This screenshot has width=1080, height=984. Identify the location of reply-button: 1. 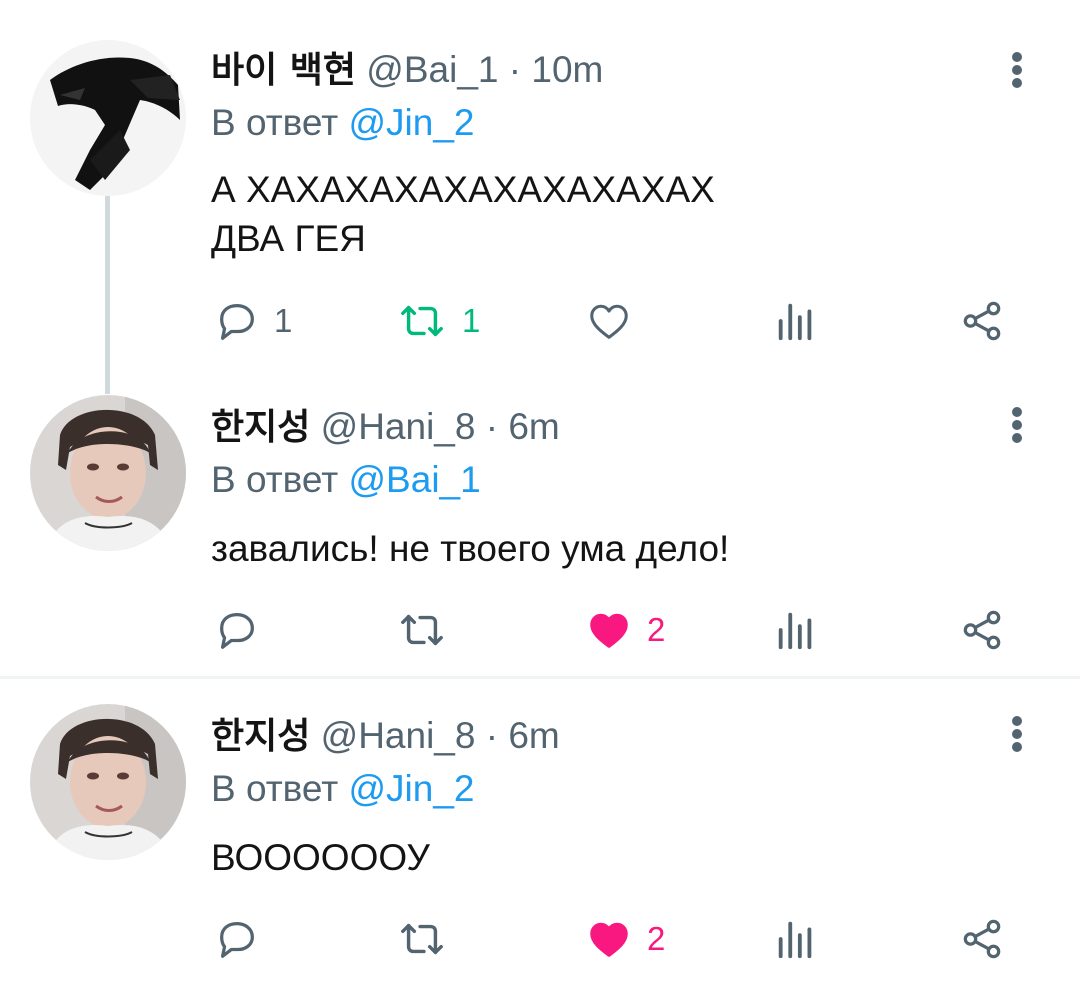
(253, 321).